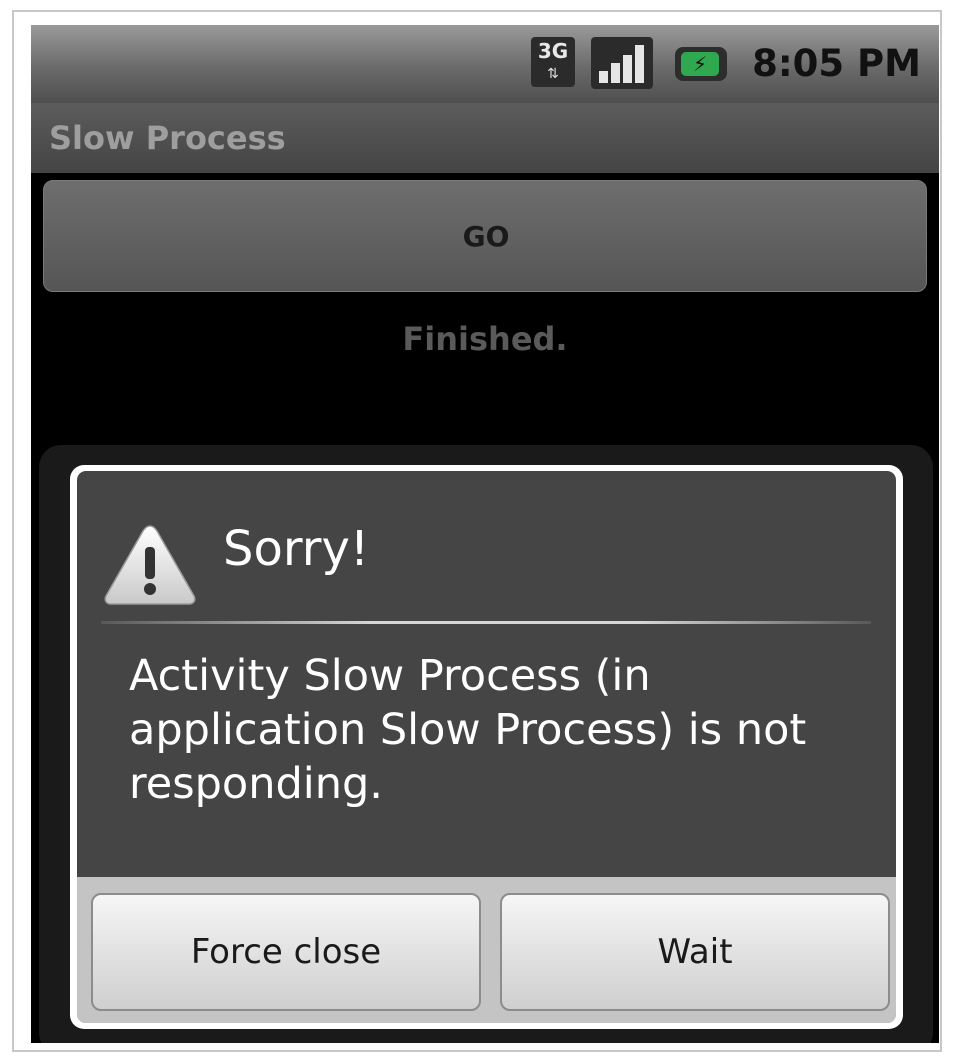  What do you see at coordinates (296, 549) in the screenshot?
I see `dialog-title: Sorry!` at bounding box center [296, 549].